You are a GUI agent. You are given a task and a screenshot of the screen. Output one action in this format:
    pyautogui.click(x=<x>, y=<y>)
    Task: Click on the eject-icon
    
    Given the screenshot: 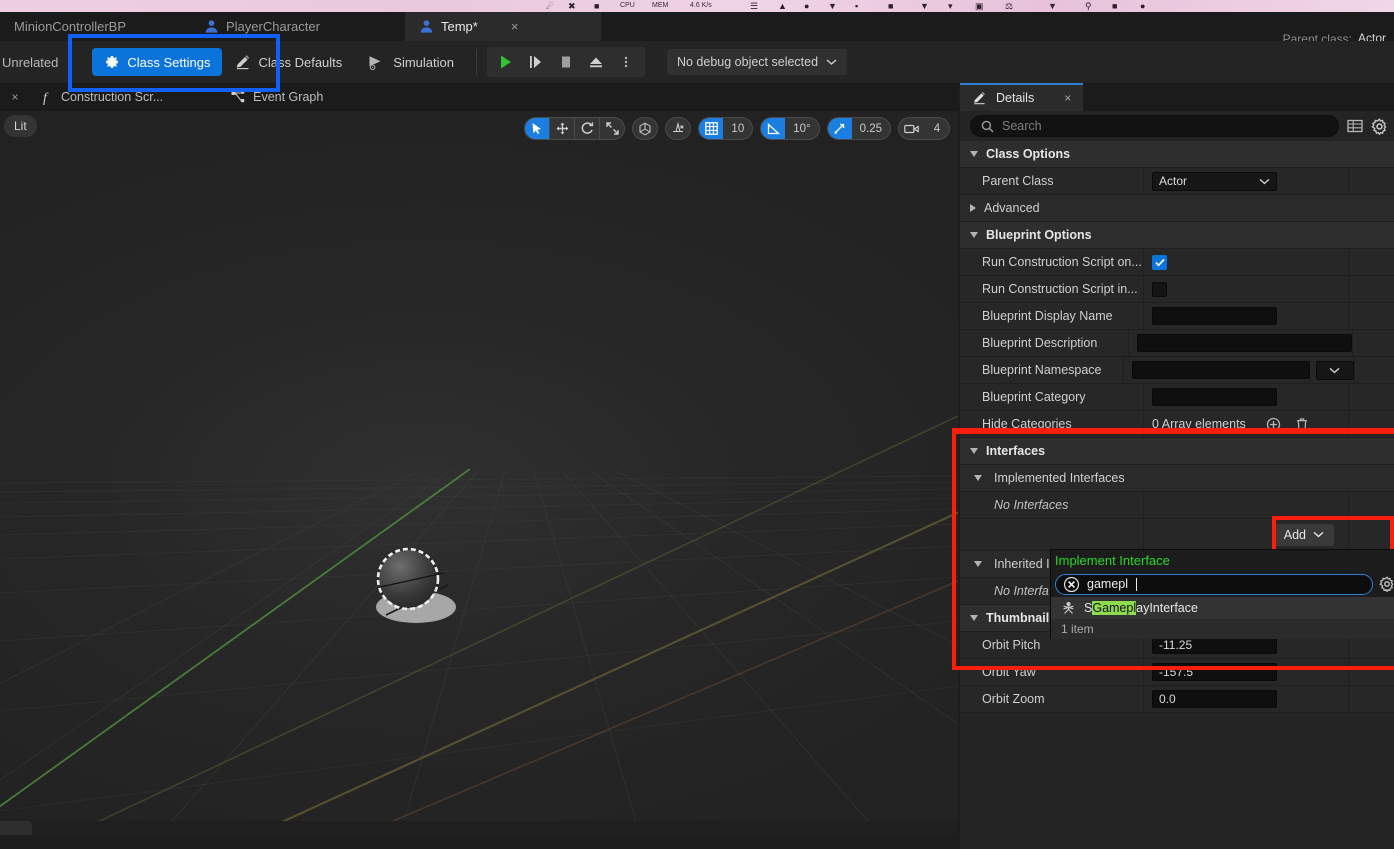 What is the action you would take?
    pyautogui.click(x=596, y=62)
    